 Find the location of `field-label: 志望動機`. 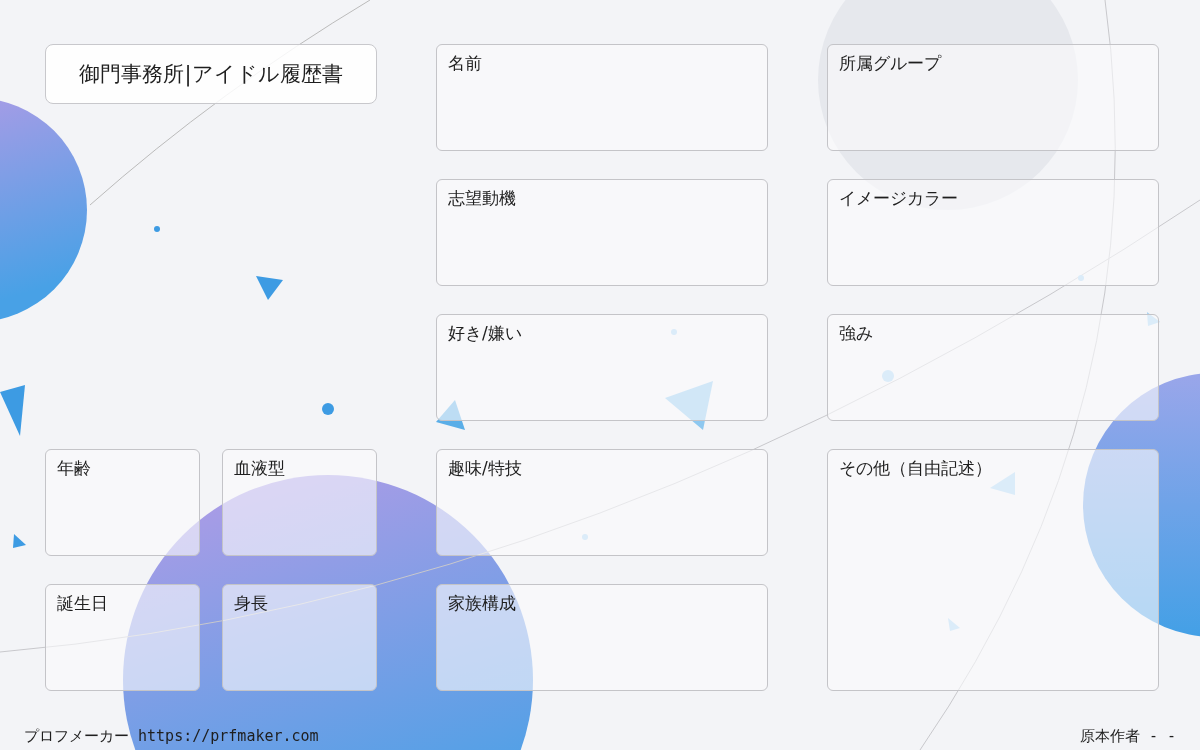

field-label: 志望動機 is located at coordinates (482, 198).